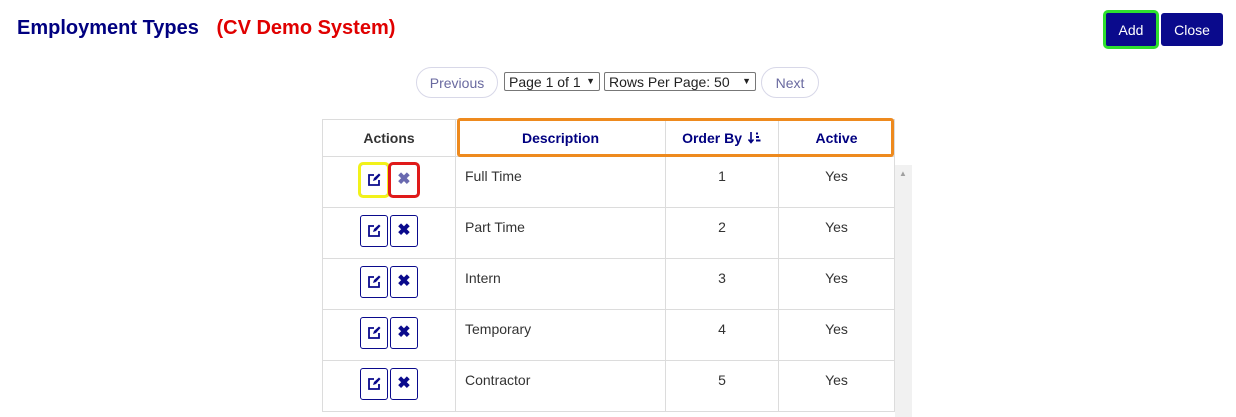 Image resolution: width=1236 pixels, height=417 pixels. What do you see at coordinates (545, 81) in the screenshot?
I see `page-select-value: Page 1 of 1` at bounding box center [545, 81].